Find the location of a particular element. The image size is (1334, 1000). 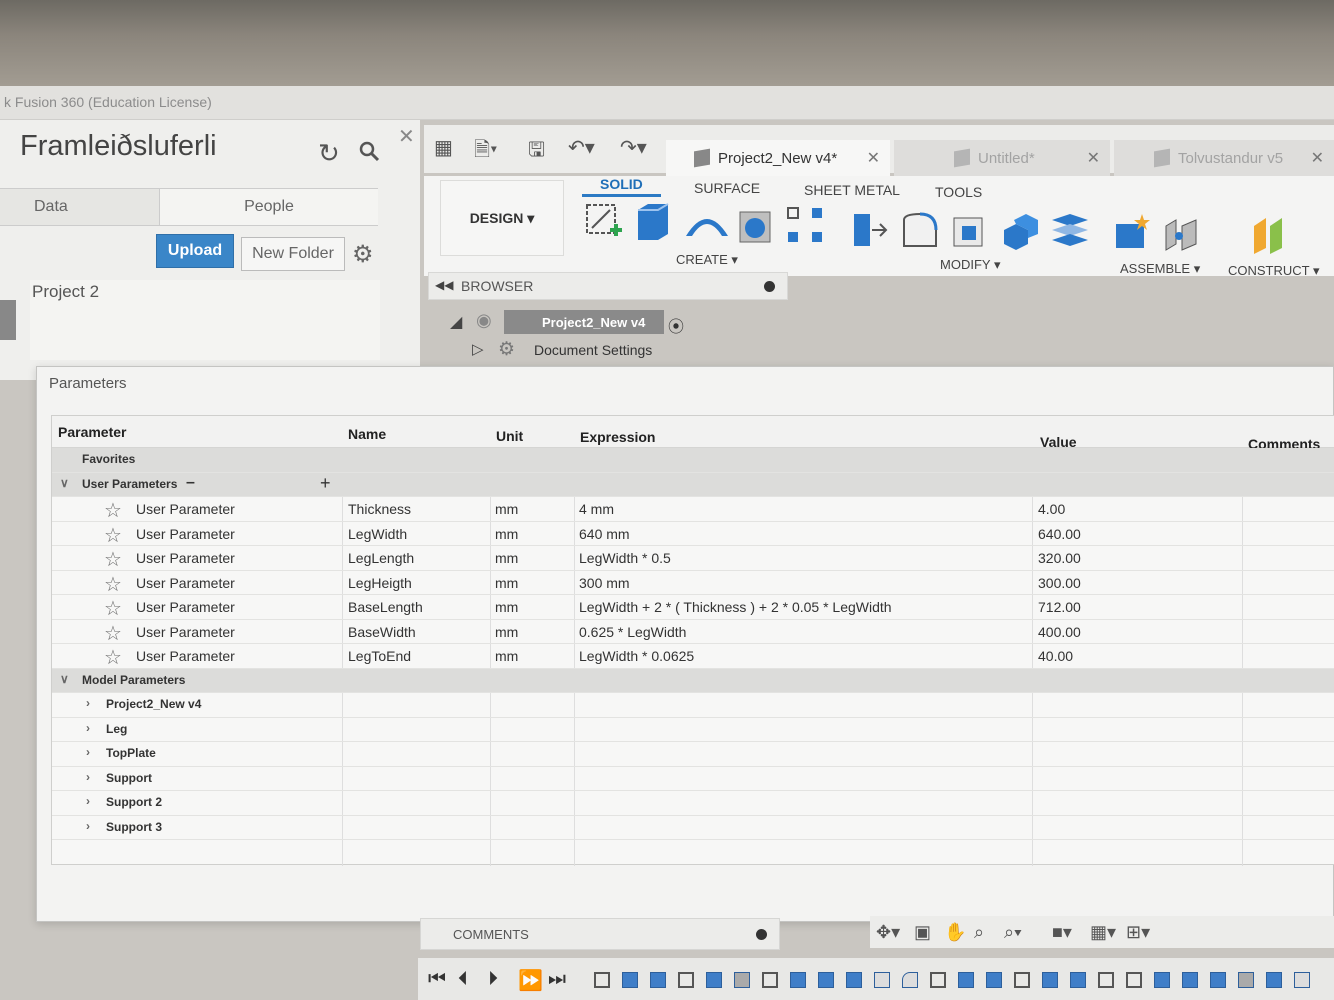

add-parameter-icon: + is located at coordinates (325, 483).